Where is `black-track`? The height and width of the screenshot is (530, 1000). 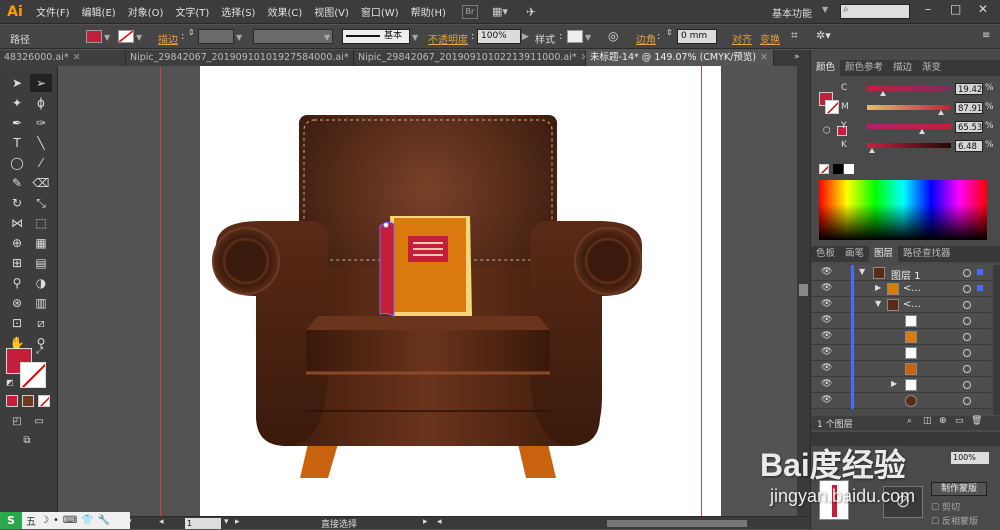
black-track is located at coordinates (909, 145).